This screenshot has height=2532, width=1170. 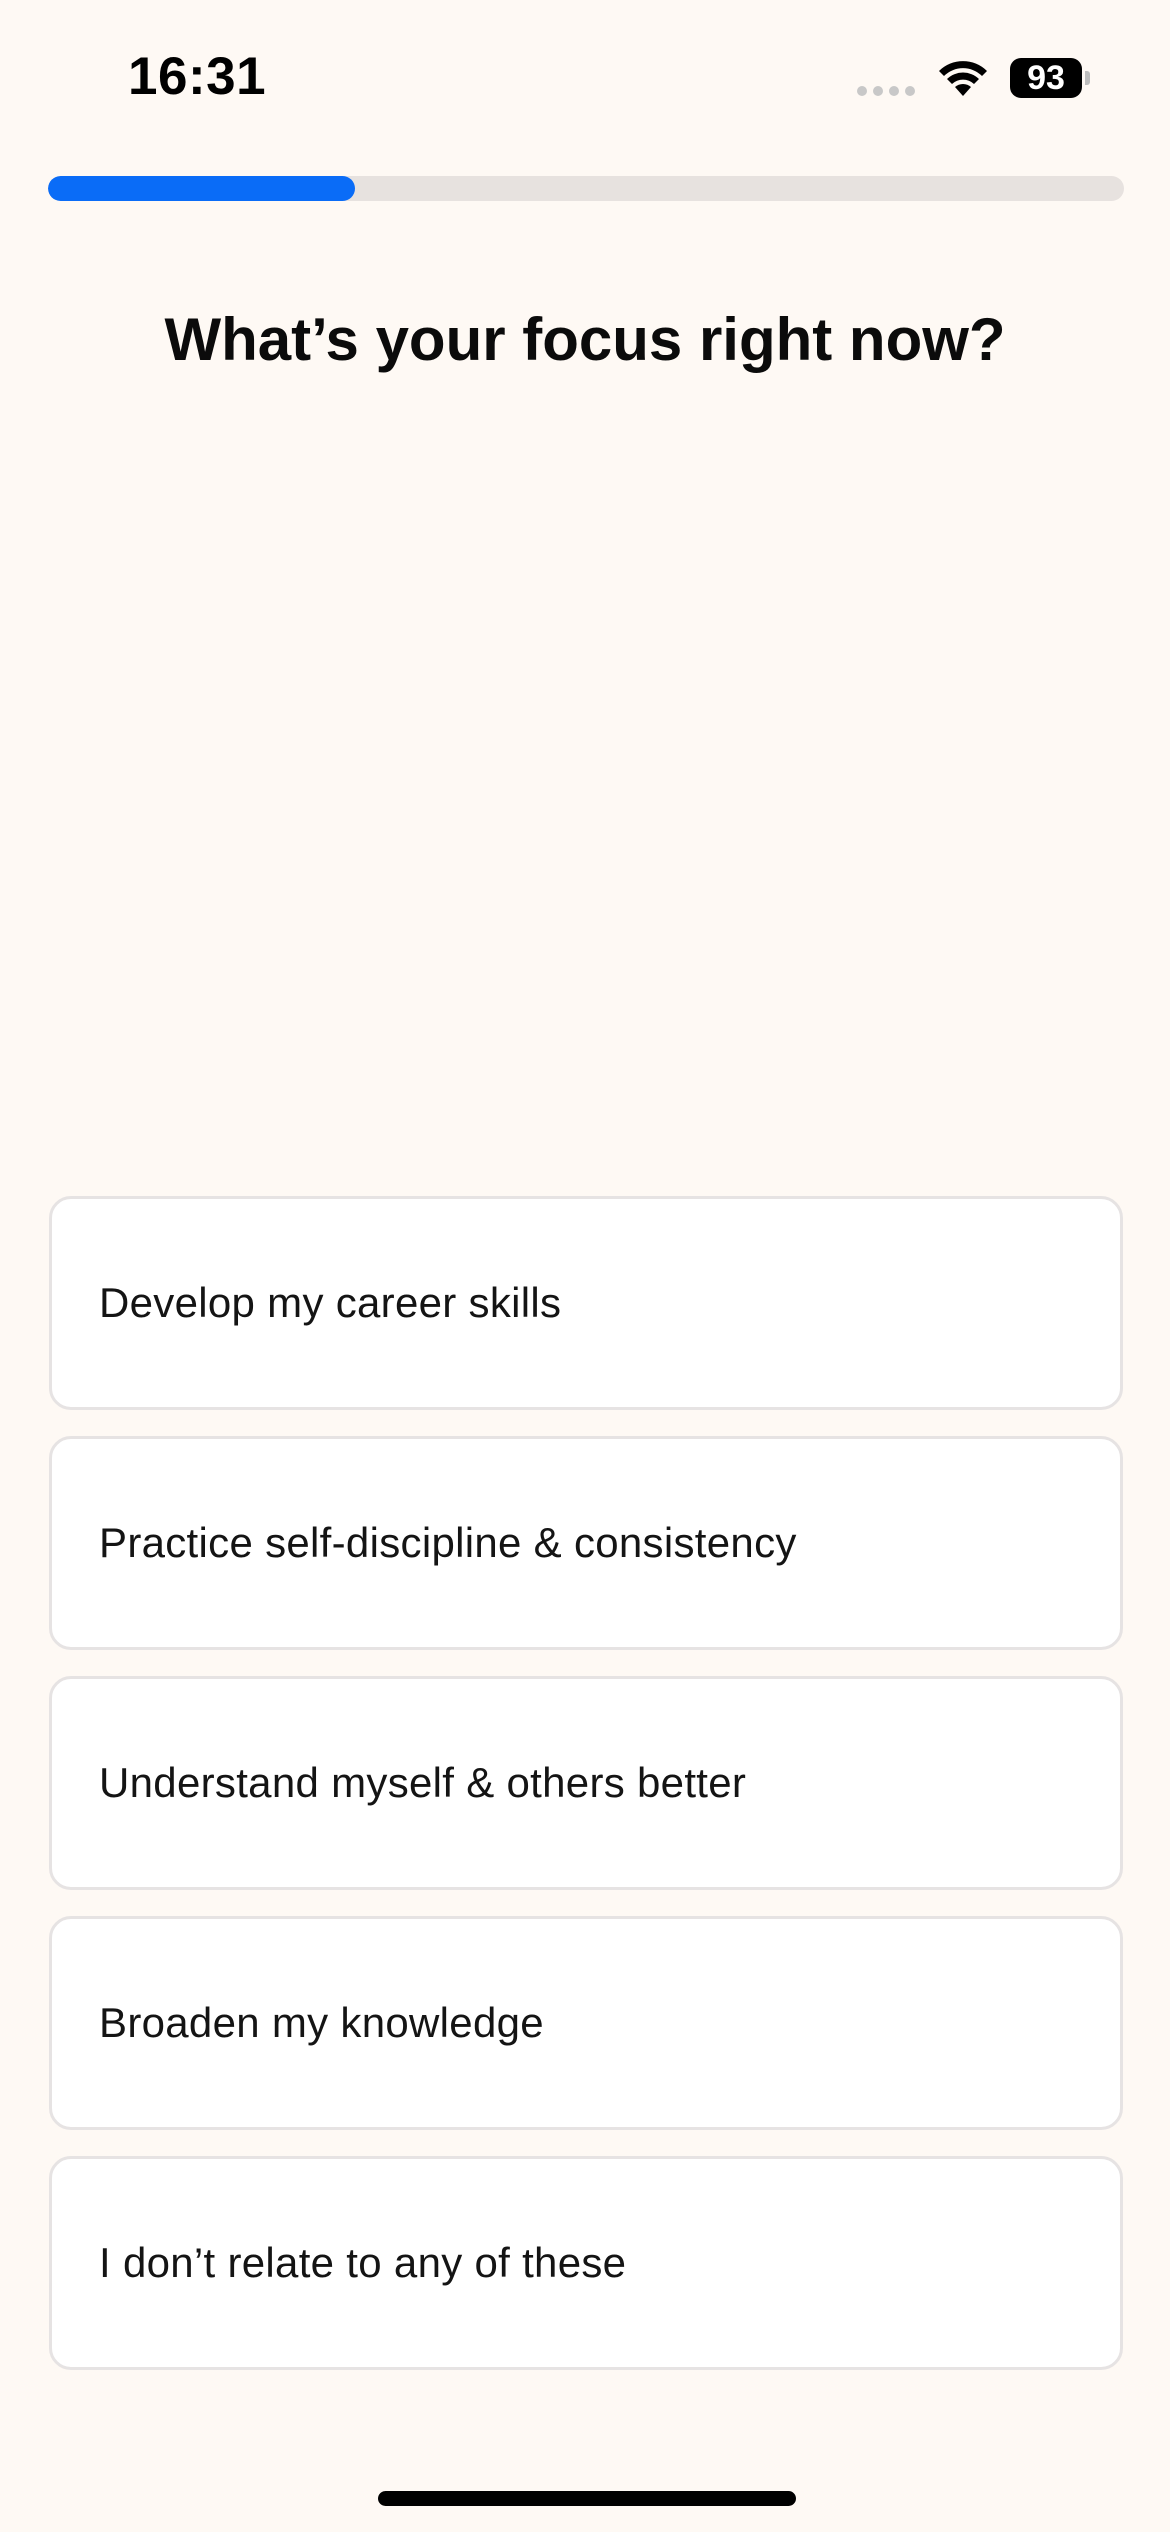 I want to click on option-understand-myself-others: Understand myself & others better, so click(x=586, y=1783).